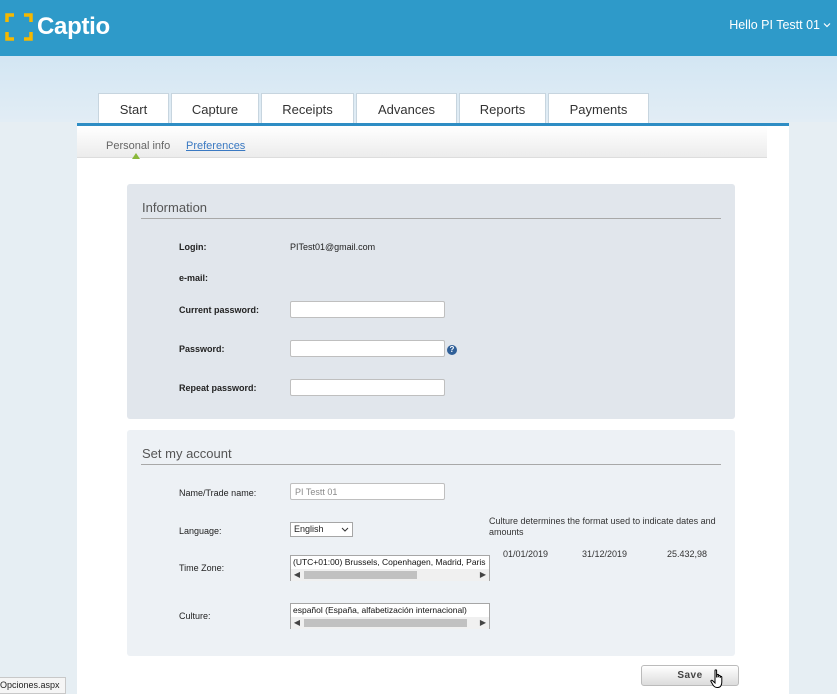  Describe the element at coordinates (218, 493) in the screenshot. I see `name-label: Name/Trade name:` at that location.